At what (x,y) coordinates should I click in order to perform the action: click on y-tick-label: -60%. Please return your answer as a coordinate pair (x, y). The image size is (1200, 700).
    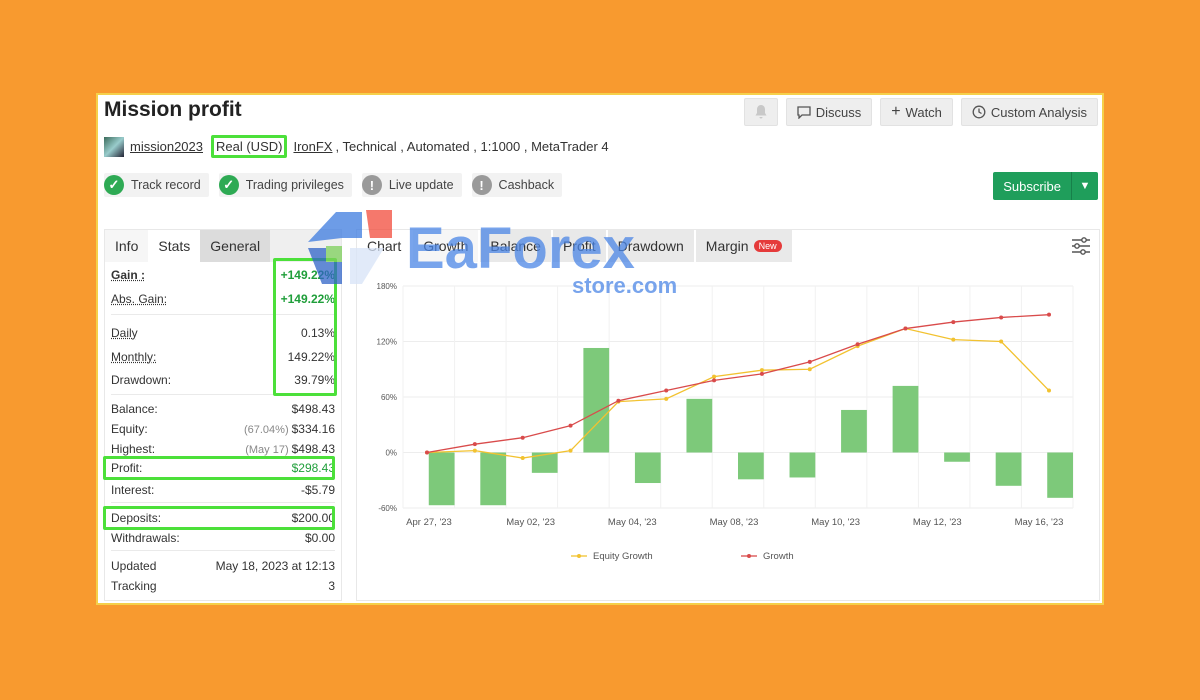
    Looking at the image, I should click on (387, 508).